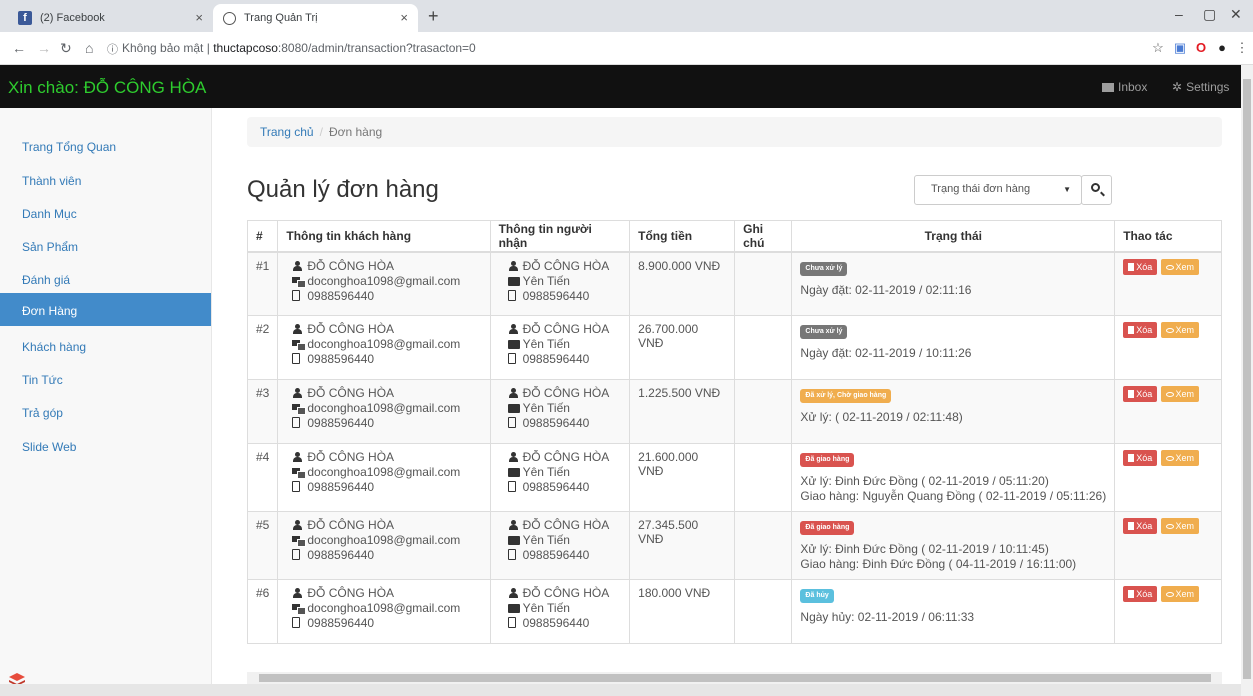  What do you see at coordinates (44, 48) in the screenshot?
I see `forward-icon: →` at bounding box center [44, 48].